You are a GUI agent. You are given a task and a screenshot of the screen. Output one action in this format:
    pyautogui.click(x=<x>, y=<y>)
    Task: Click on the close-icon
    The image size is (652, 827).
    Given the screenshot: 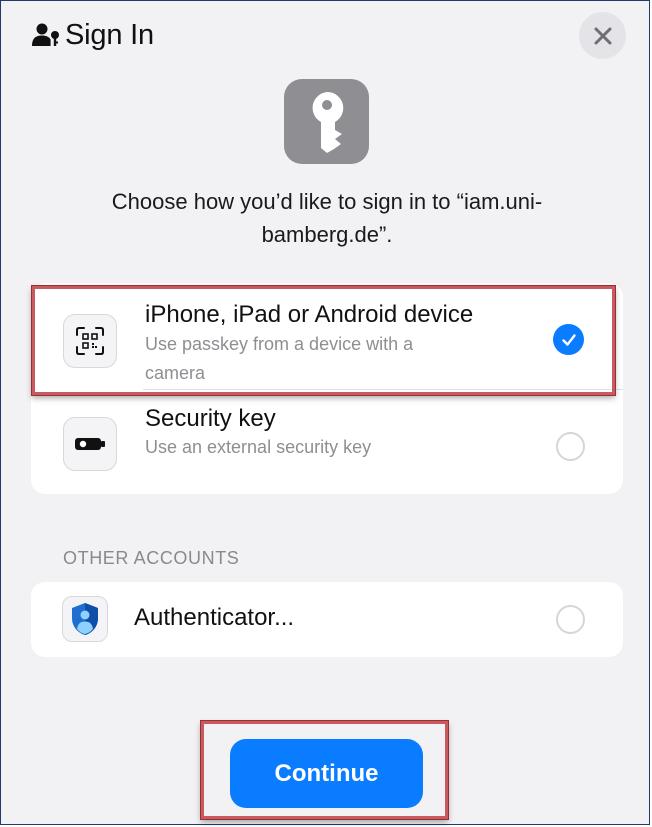 What is the action you would take?
    pyautogui.click(x=602, y=35)
    